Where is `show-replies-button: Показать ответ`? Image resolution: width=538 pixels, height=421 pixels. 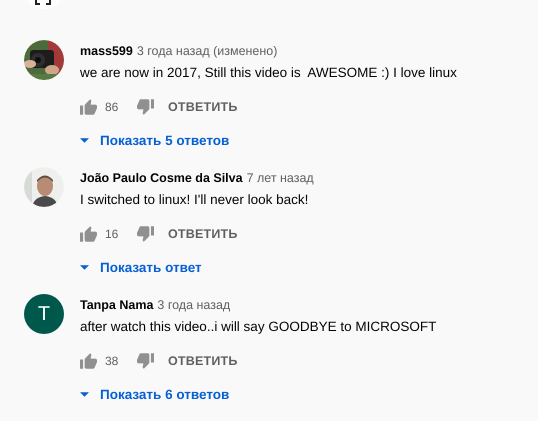
show-replies-button: Показать ответ is located at coordinates (141, 267).